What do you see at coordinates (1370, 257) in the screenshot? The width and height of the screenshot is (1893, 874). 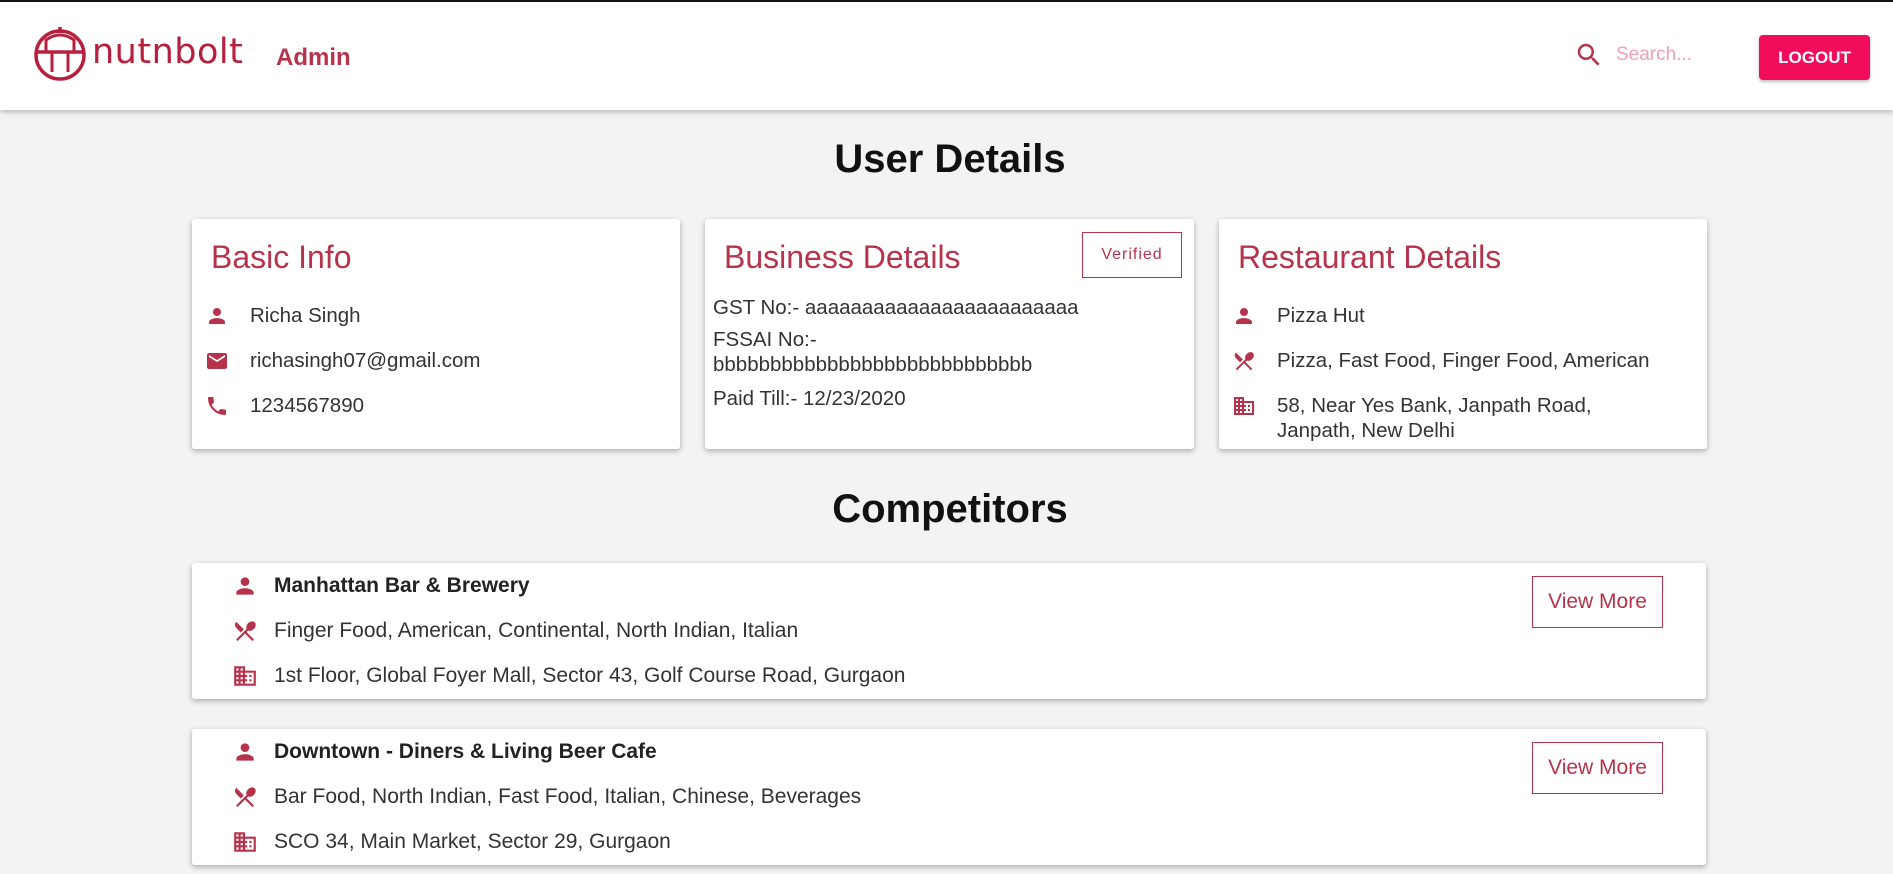 I see `restaurant-details-title: Restaurant Details` at bounding box center [1370, 257].